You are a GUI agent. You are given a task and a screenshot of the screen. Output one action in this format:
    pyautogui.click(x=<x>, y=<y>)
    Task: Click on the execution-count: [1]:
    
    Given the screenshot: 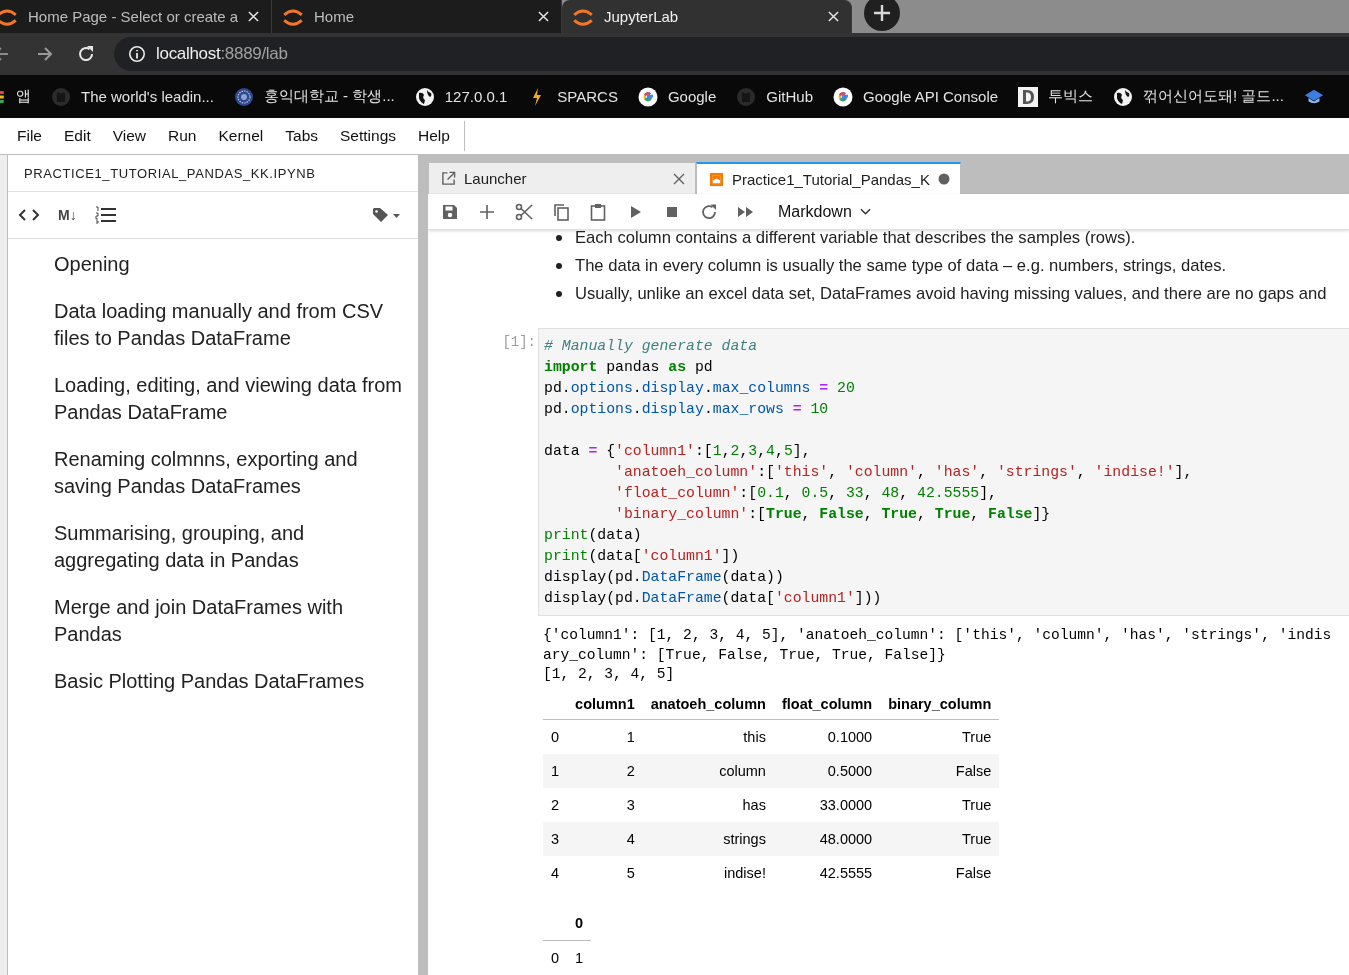 What is the action you would take?
    pyautogui.click(x=518, y=342)
    